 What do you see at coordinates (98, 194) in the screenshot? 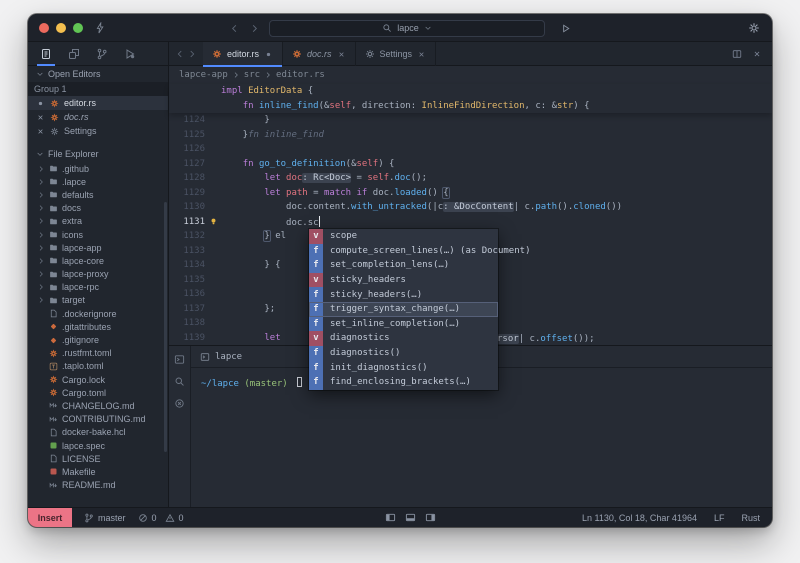
I see `file-tree-folder: defaults` at bounding box center [98, 194].